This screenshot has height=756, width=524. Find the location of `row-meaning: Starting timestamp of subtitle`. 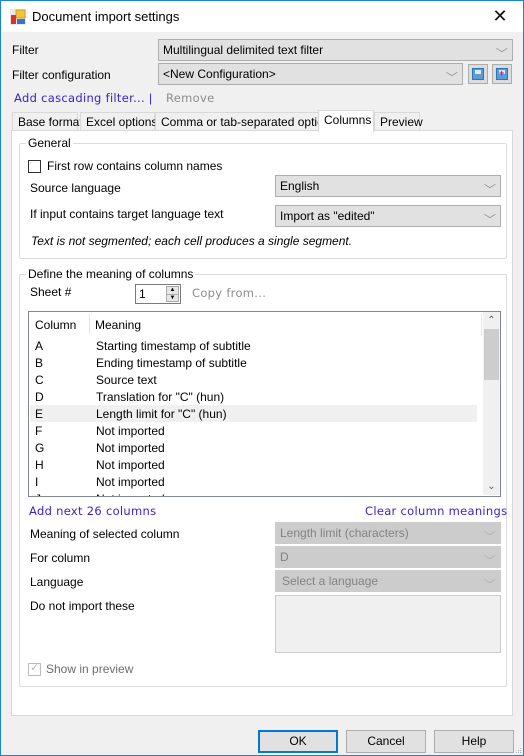

row-meaning: Starting timestamp of subtitle is located at coordinates (173, 346).